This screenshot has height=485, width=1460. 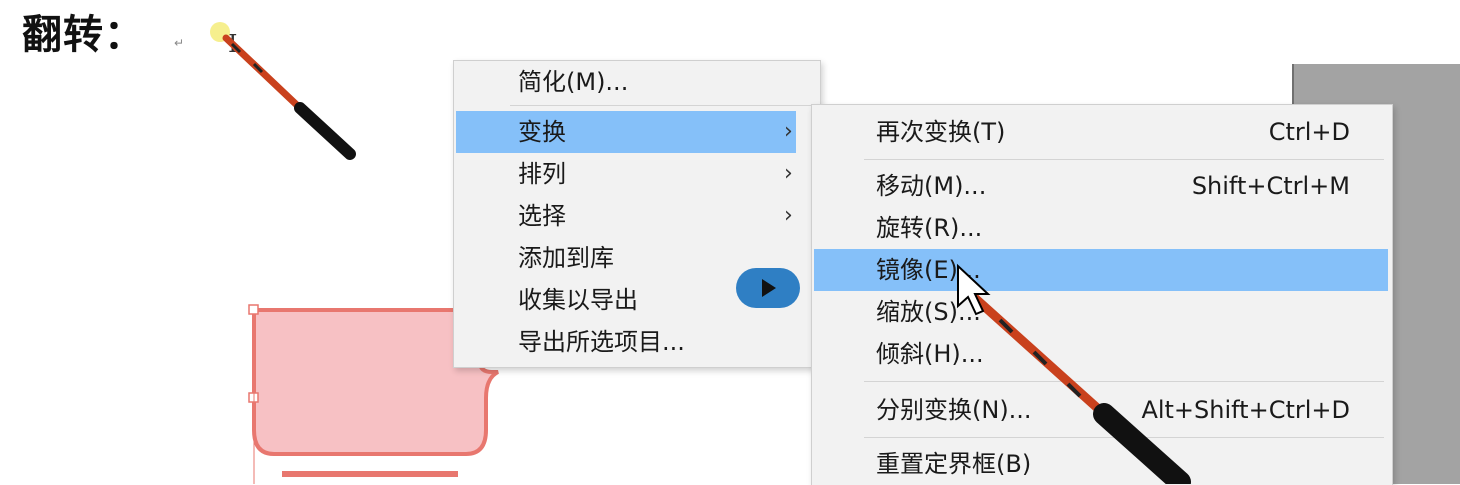 What do you see at coordinates (1309, 132) in the screenshot?
I see `menu-item-shortcut: Ctrl+D` at bounding box center [1309, 132].